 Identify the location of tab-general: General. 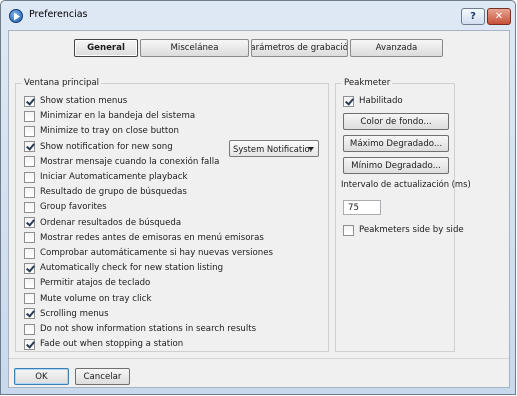
(106, 48).